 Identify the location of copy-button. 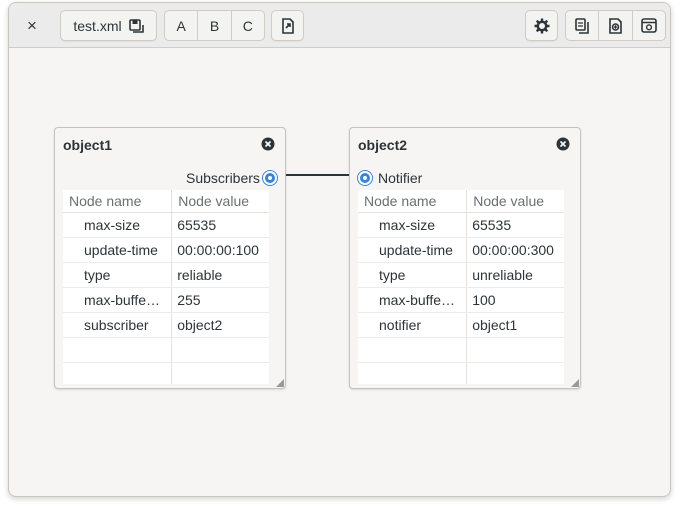
(583, 25).